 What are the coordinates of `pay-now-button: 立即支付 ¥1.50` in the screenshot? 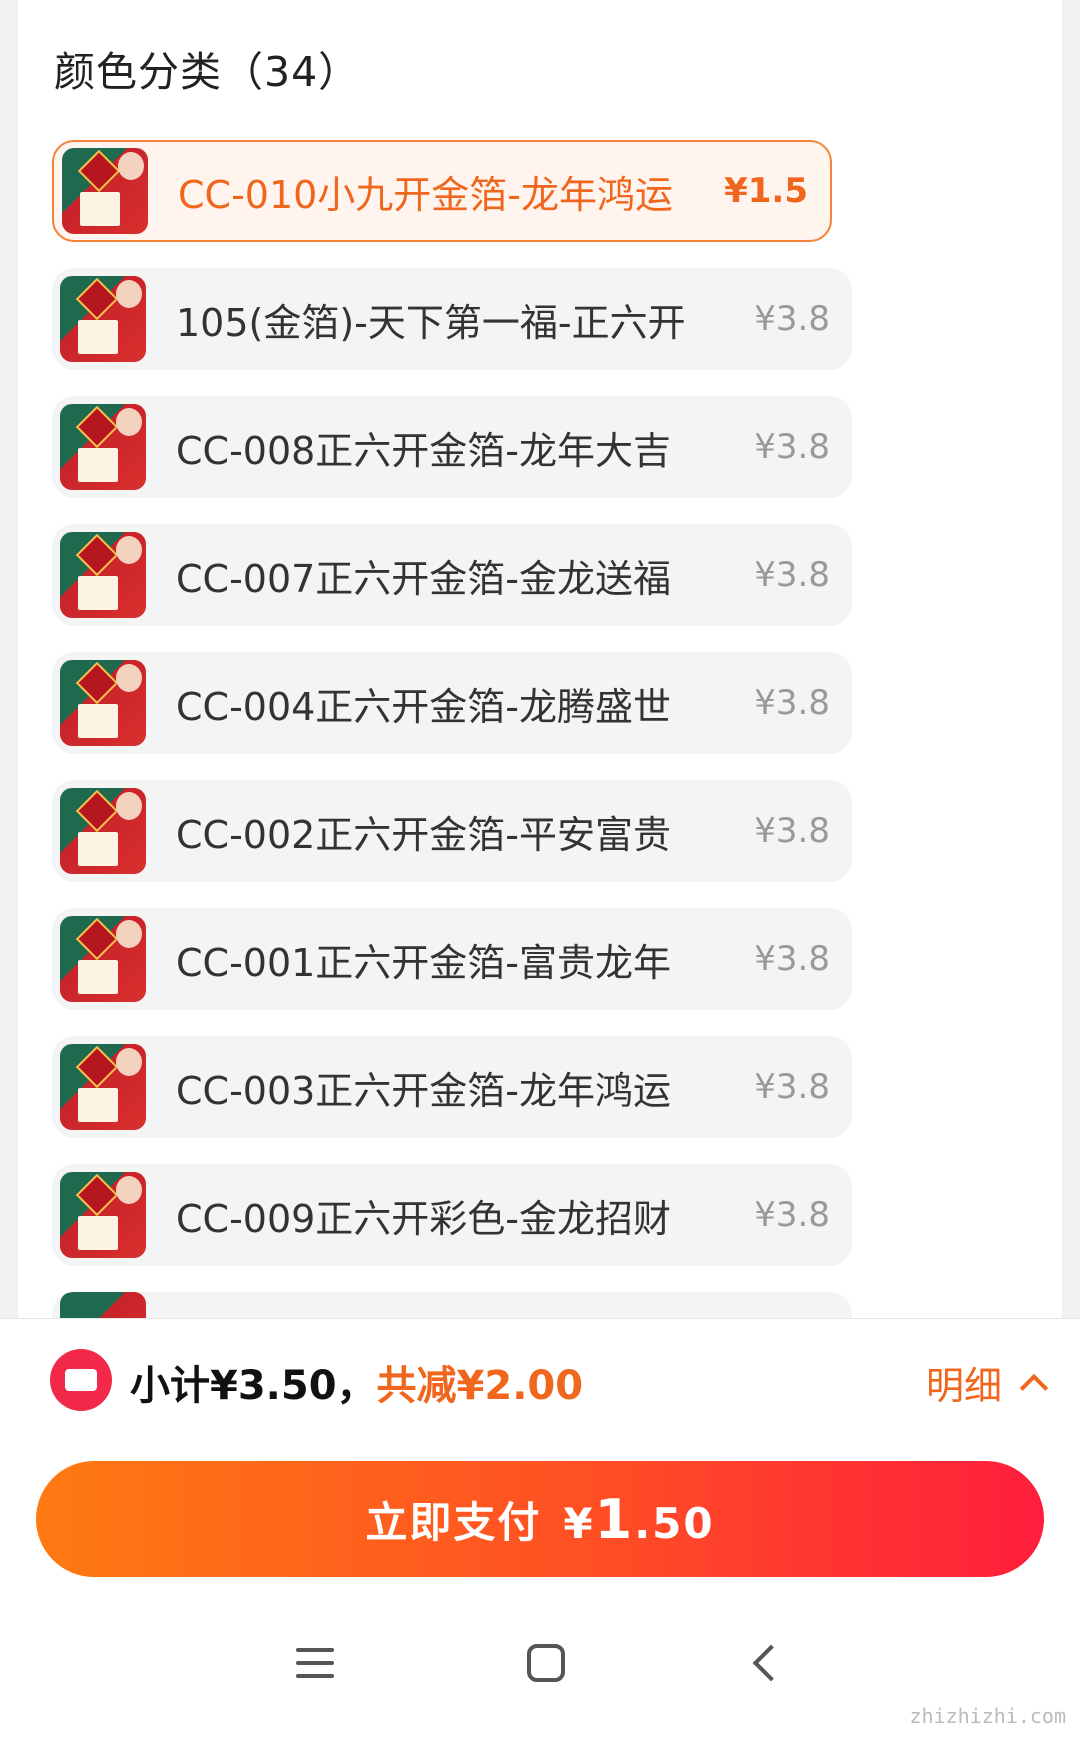 It's located at (540, 1519).